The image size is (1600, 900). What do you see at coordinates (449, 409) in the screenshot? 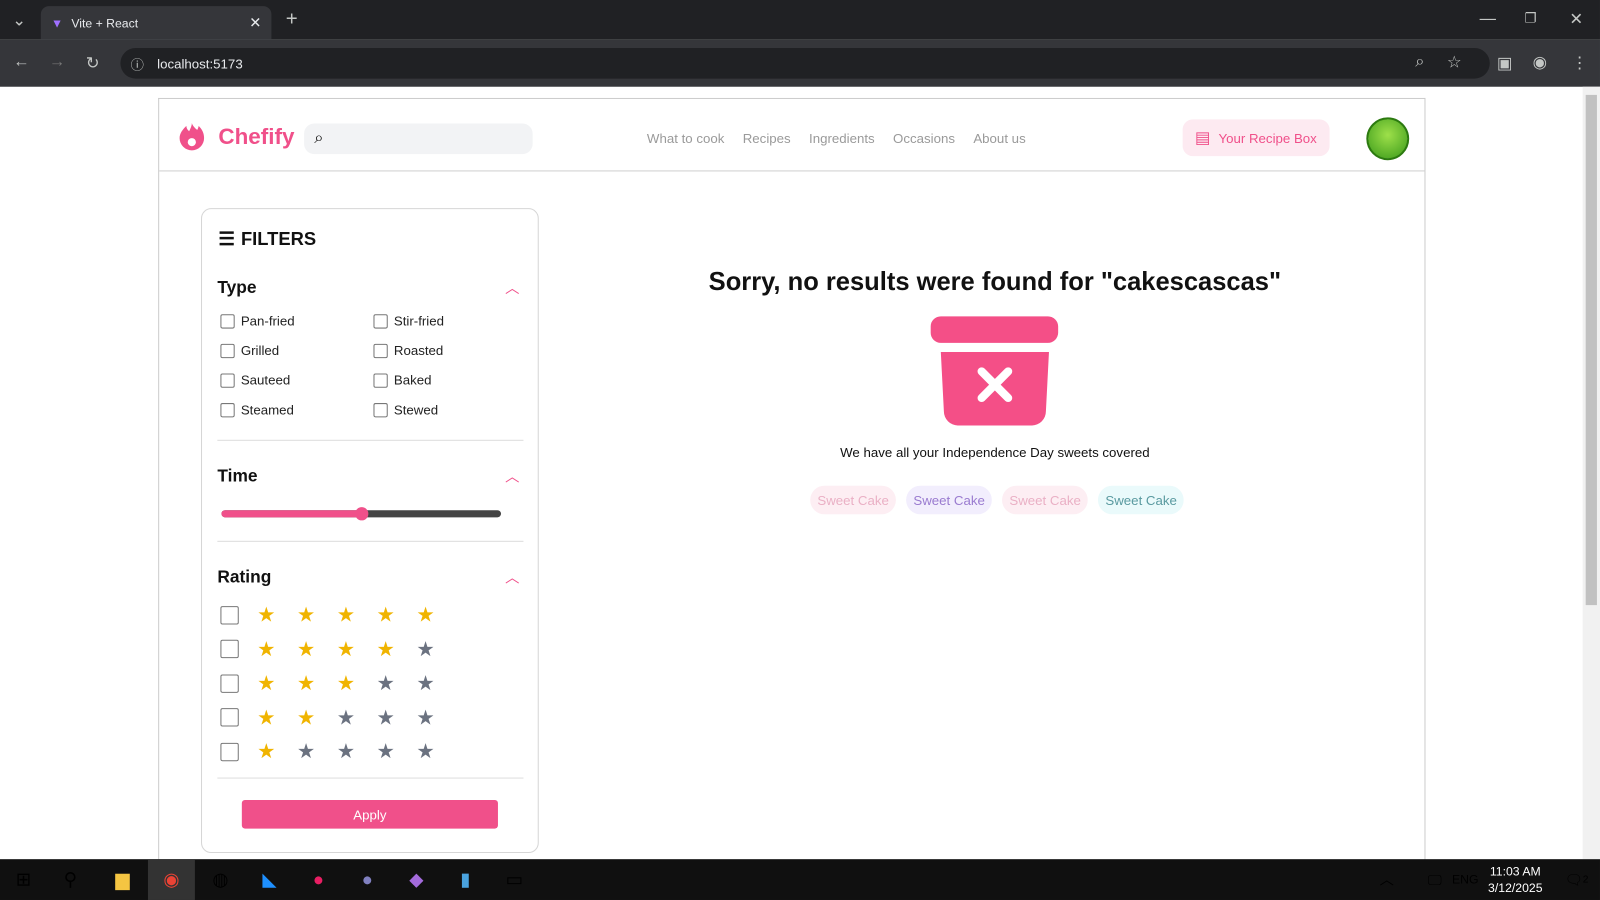
I see `type-option: Stewed` at bounding box center [449, 409].